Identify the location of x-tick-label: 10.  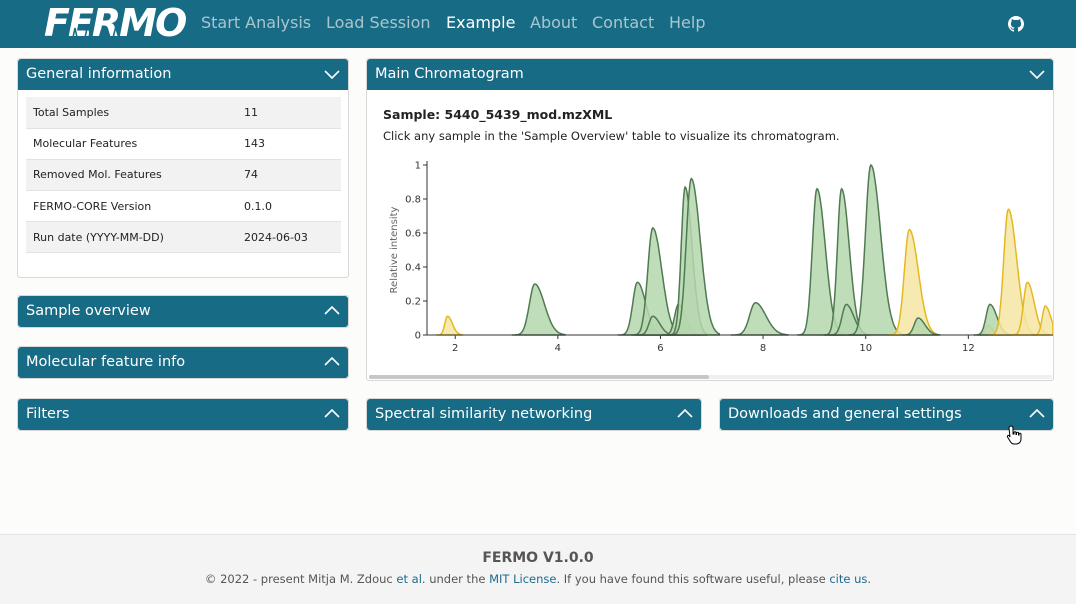
(865, 348).